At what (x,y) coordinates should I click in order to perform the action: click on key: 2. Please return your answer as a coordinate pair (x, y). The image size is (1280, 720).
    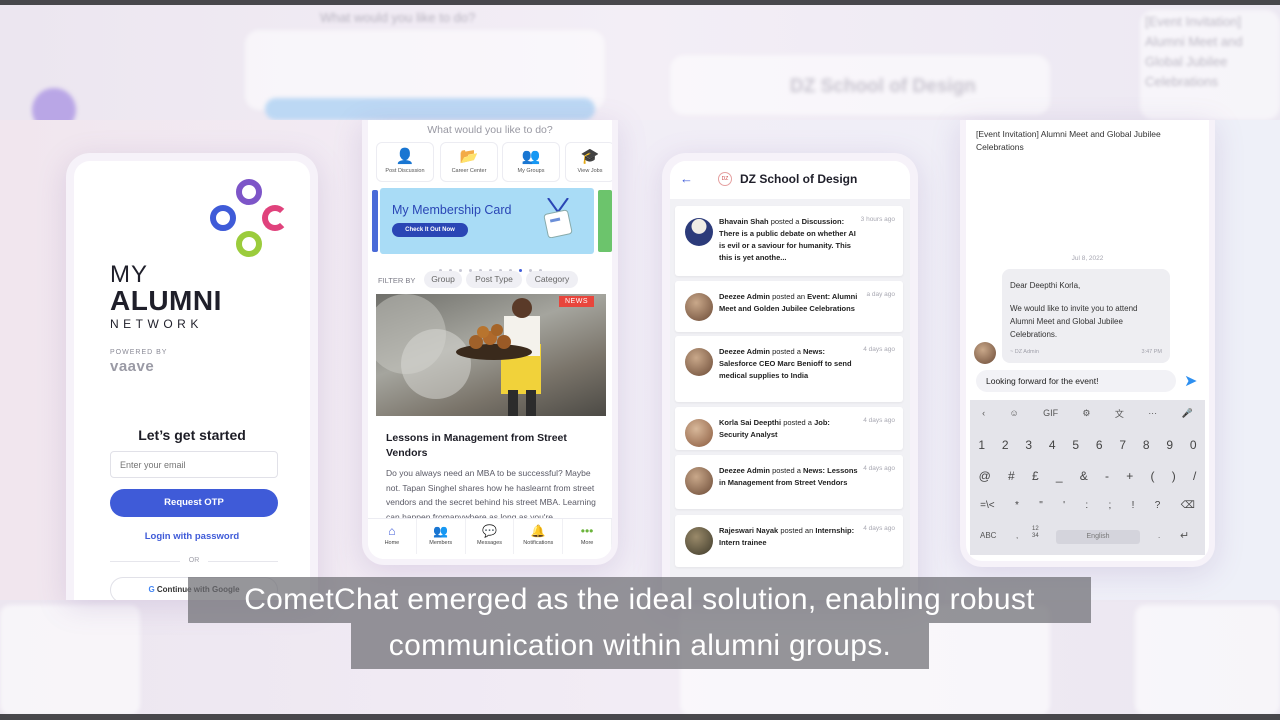
    Looking at the image, I should click on (1005, 445).